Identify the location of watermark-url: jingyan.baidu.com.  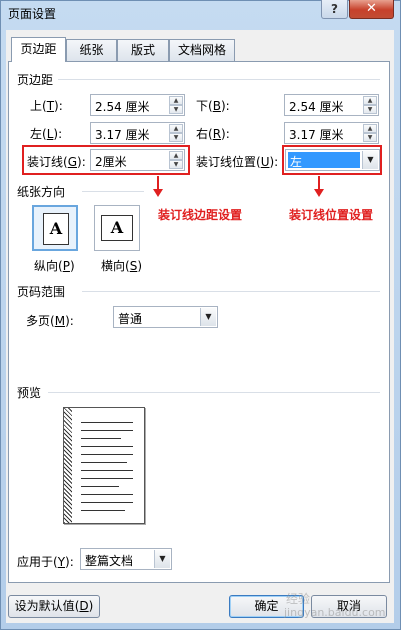
(335, 612).